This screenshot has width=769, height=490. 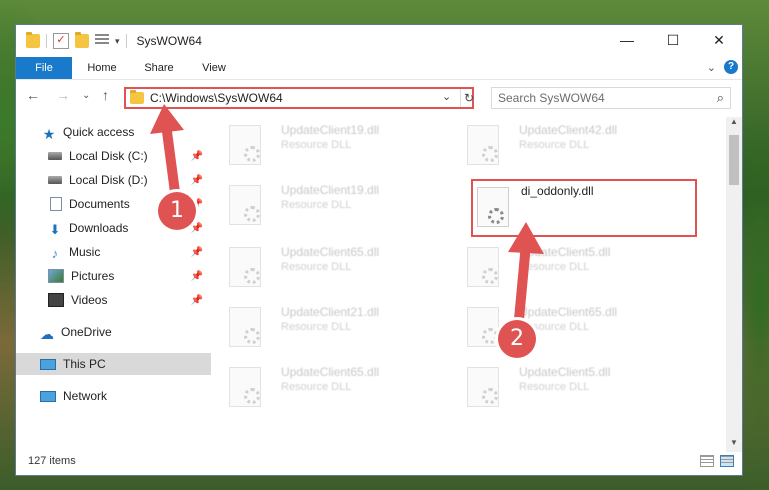 I want to click on step-2-badge: 2, so click(x=517, y=339).